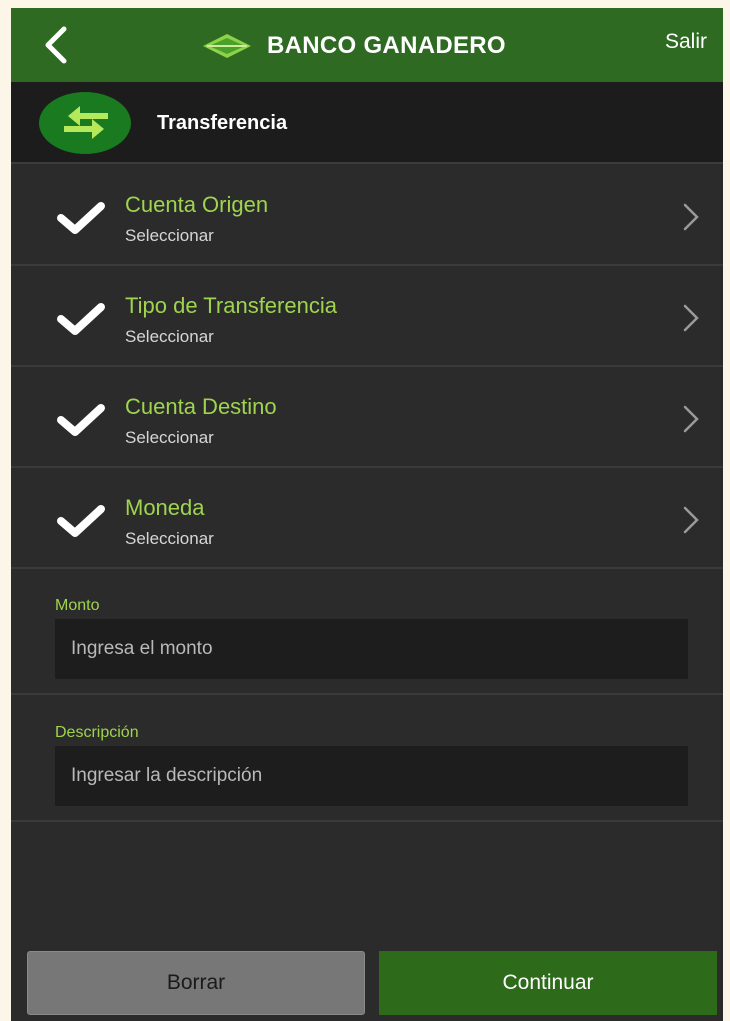  I want to click on exit-button: Salir, so click(686, 42).